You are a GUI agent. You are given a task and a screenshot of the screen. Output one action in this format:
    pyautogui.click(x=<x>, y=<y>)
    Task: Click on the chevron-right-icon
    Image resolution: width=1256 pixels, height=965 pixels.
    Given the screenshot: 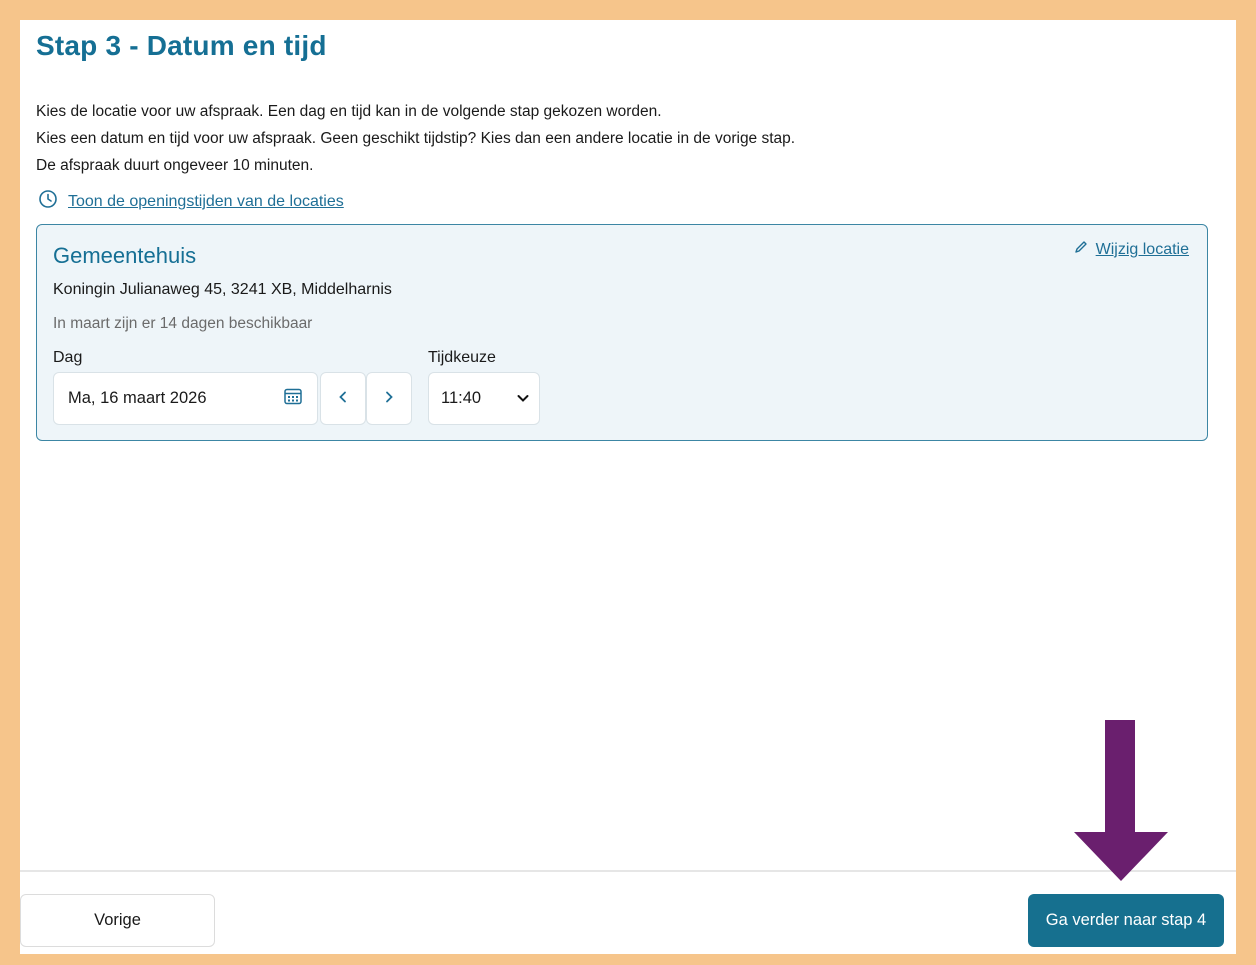 What is the action you would take?
    pyautogui.click(x=389, y=399)
    